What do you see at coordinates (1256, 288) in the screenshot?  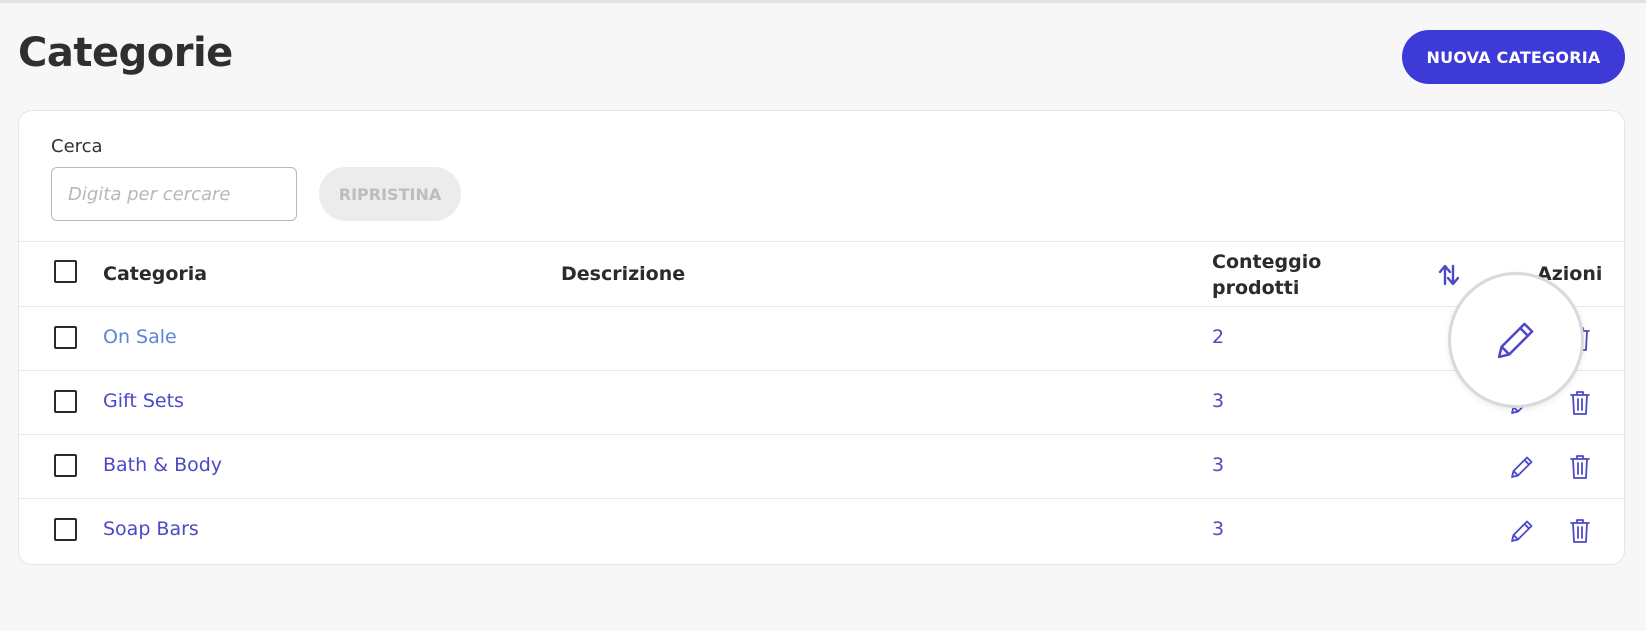 I see `header-count-line2: prodotti` at bounding box center [1256, 288].